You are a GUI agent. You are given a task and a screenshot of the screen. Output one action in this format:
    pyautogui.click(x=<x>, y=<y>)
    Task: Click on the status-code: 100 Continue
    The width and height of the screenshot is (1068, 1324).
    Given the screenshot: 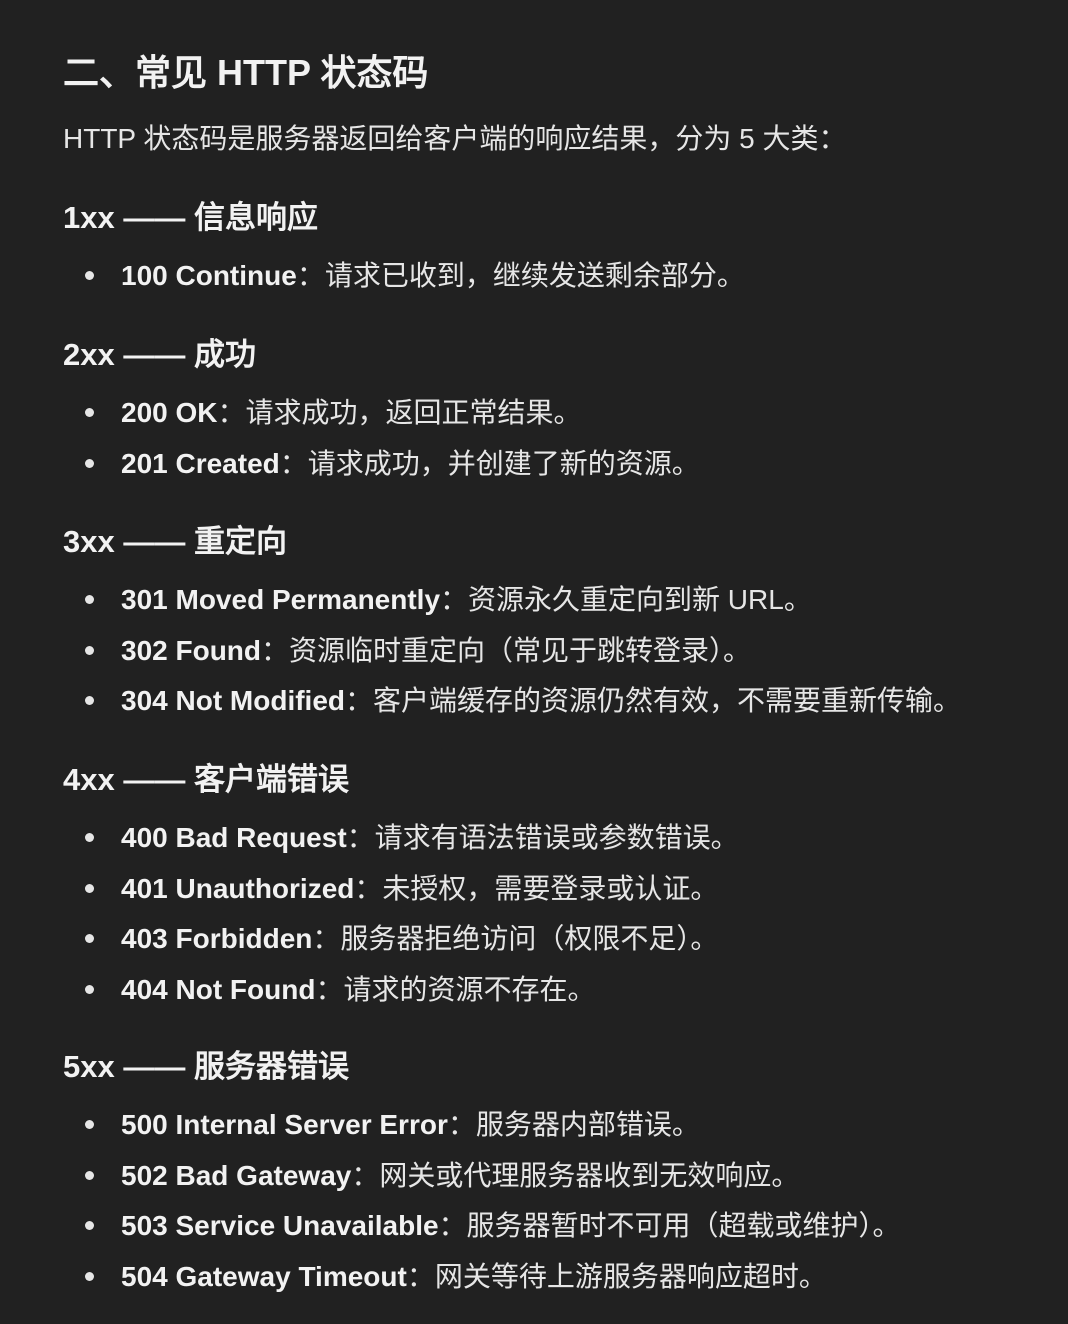 What is the action you would take?
    pyautogui.click(x=209, y=275)
    